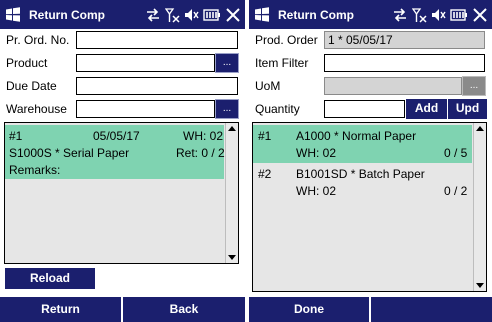 This screenshot has width=492, height=322. Describe the element at coordinates (69, 153) in the screenshot. I see `item-product: S1000S * Serial Paper` at that location.